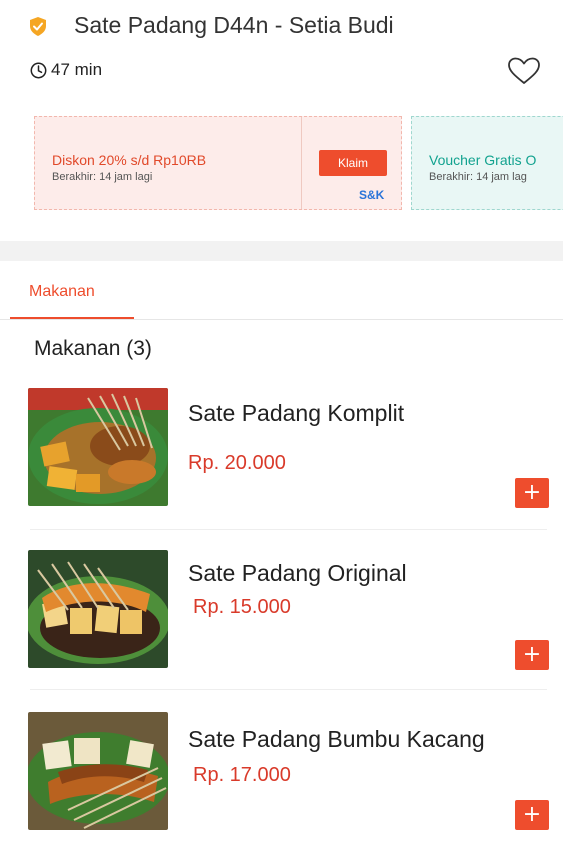 This screenshot has width=563, height=850. I want to click on voucher-title: Voucher Gratis O, so click(483, 160).